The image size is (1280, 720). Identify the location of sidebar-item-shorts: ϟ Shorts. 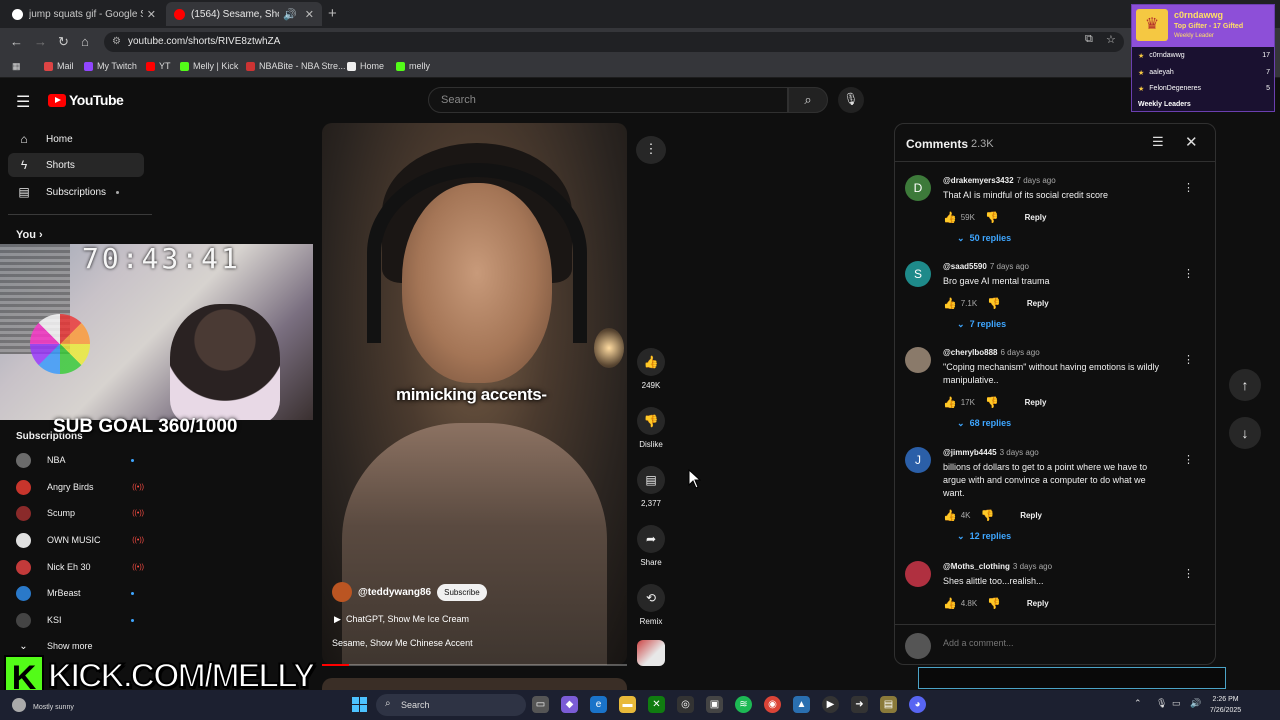
(76, 165).